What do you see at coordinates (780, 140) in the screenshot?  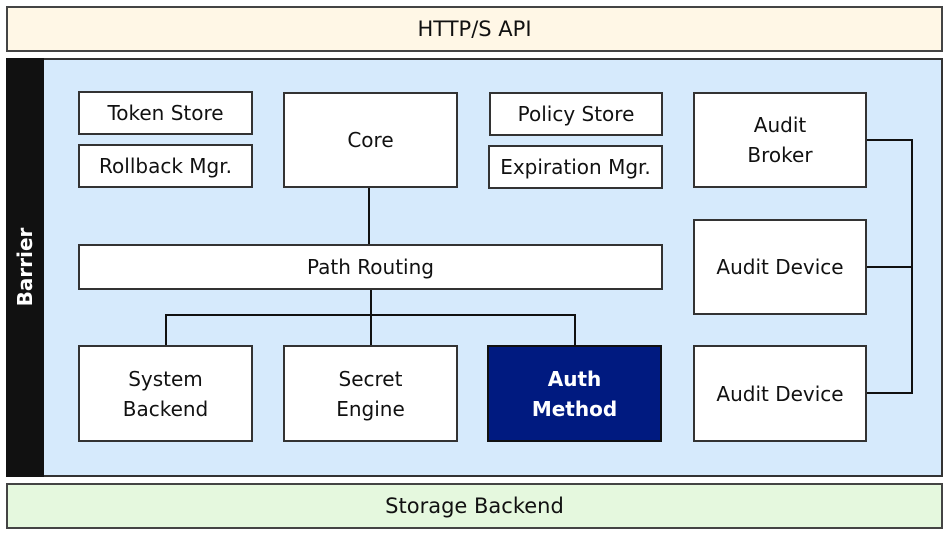 I see `audit-broker: Audit Broker` at bounding box center [780, 140].